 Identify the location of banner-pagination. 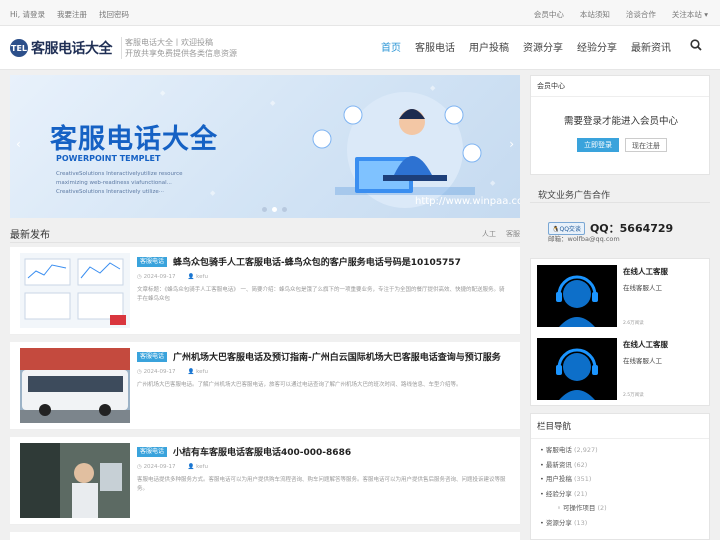
(274, 209).